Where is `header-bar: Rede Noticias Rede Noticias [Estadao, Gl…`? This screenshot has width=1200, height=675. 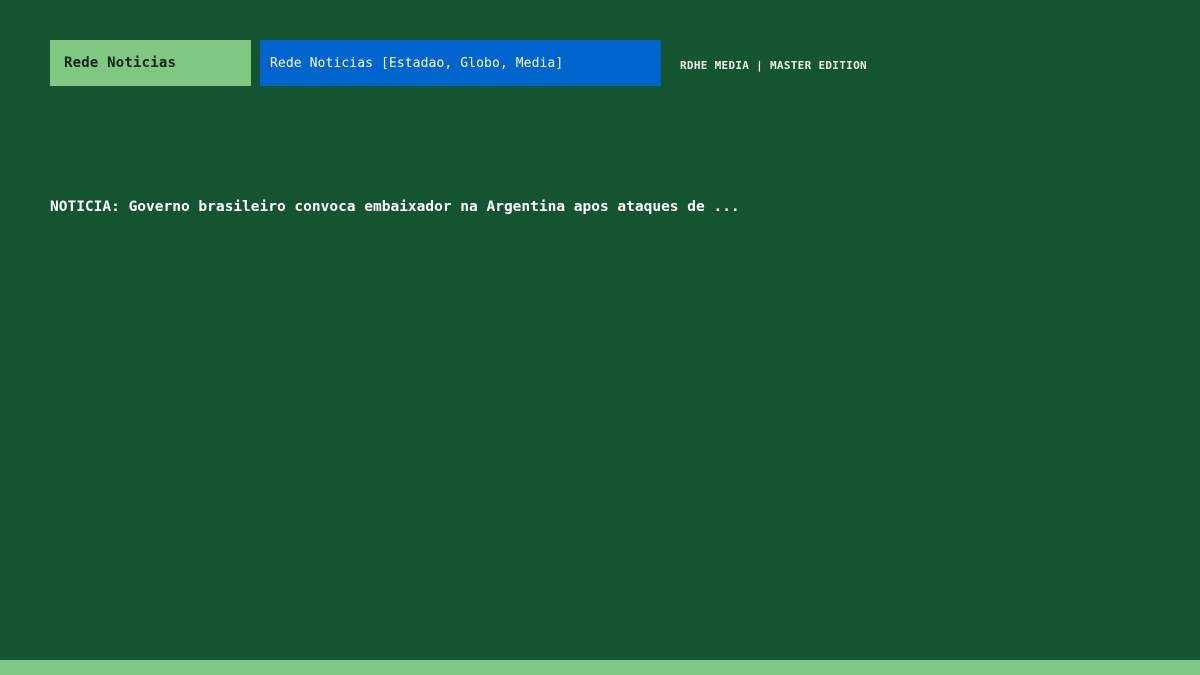
header-bar: Rede Noticias Rede Noticias [Estadao, Gl… is located at coordinates (458, 63).